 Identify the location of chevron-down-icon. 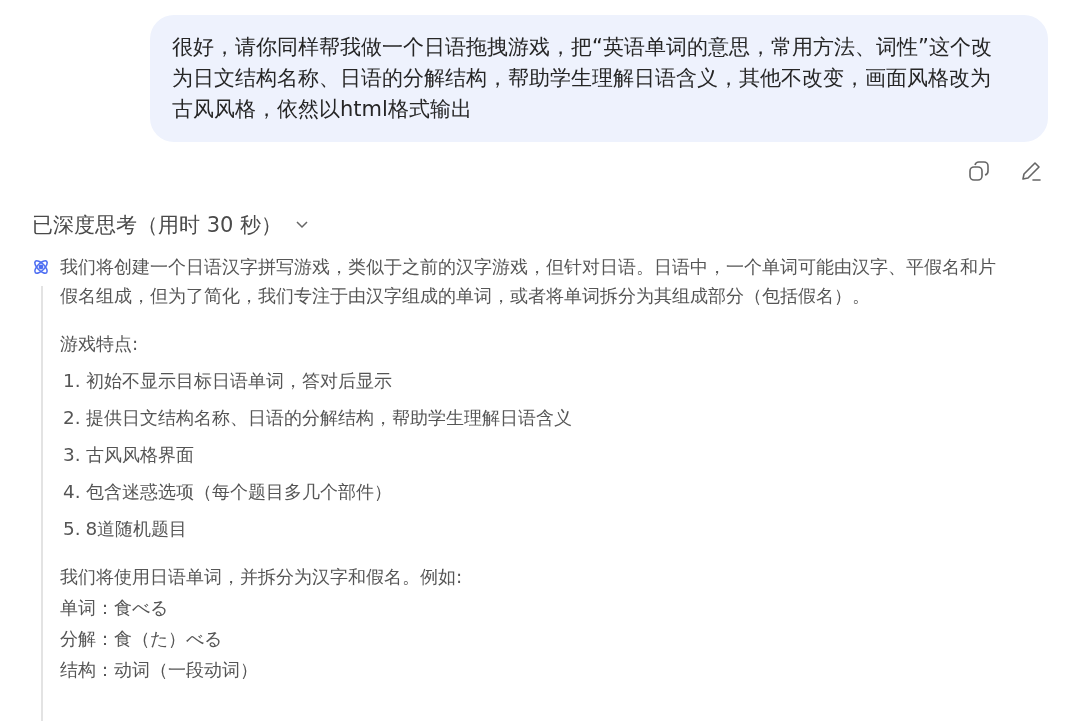
(302, 225).